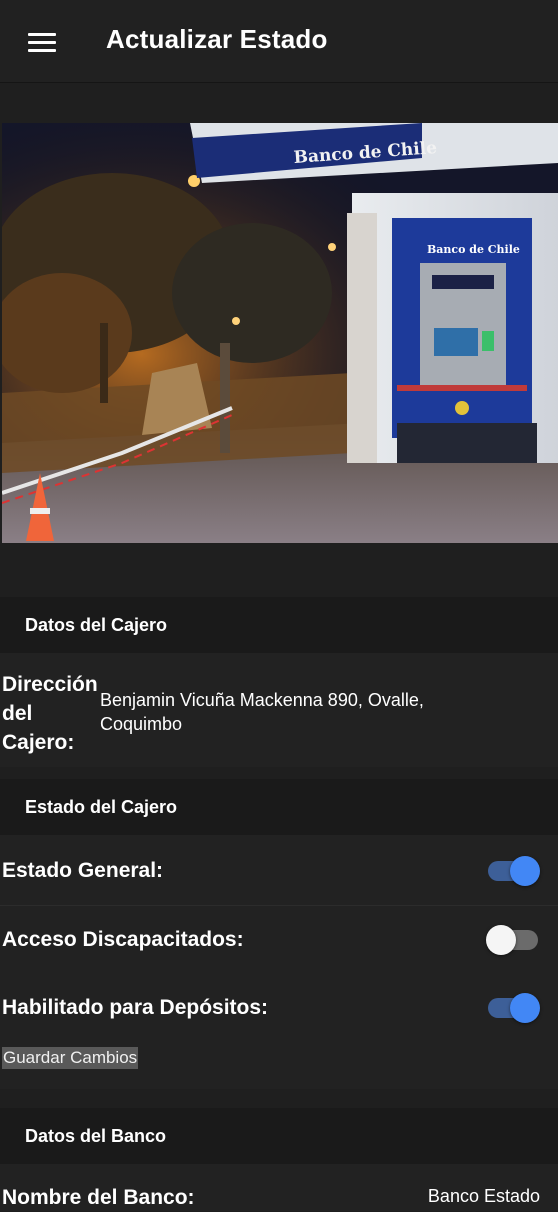  Describe the element at coordinates (513, 940) in the screenshot. I see `disabled-access-toggle` at that location.